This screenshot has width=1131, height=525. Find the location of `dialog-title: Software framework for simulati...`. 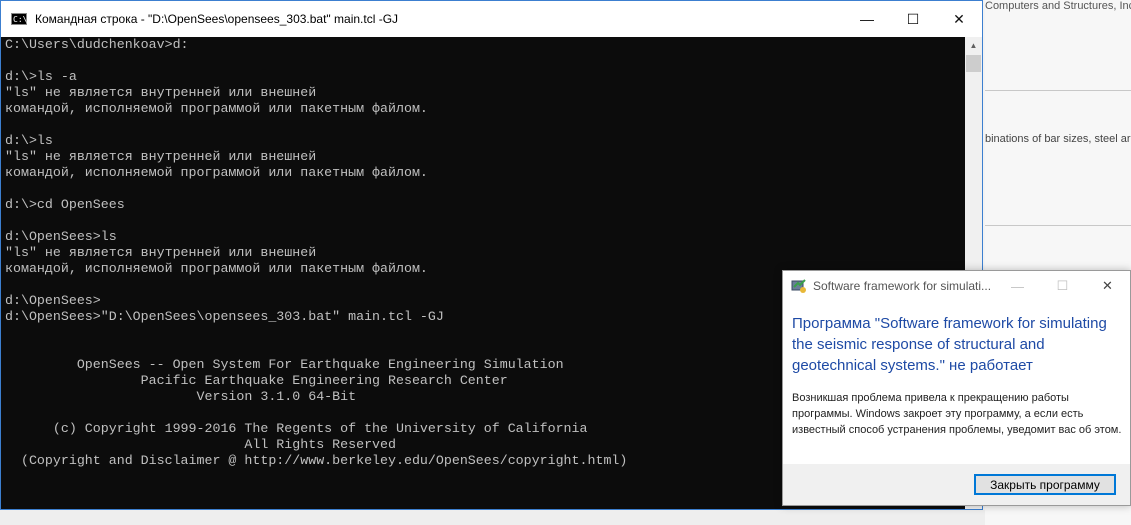

dialog-title: Software framework for simulati... is located at coordinates (902, 286).